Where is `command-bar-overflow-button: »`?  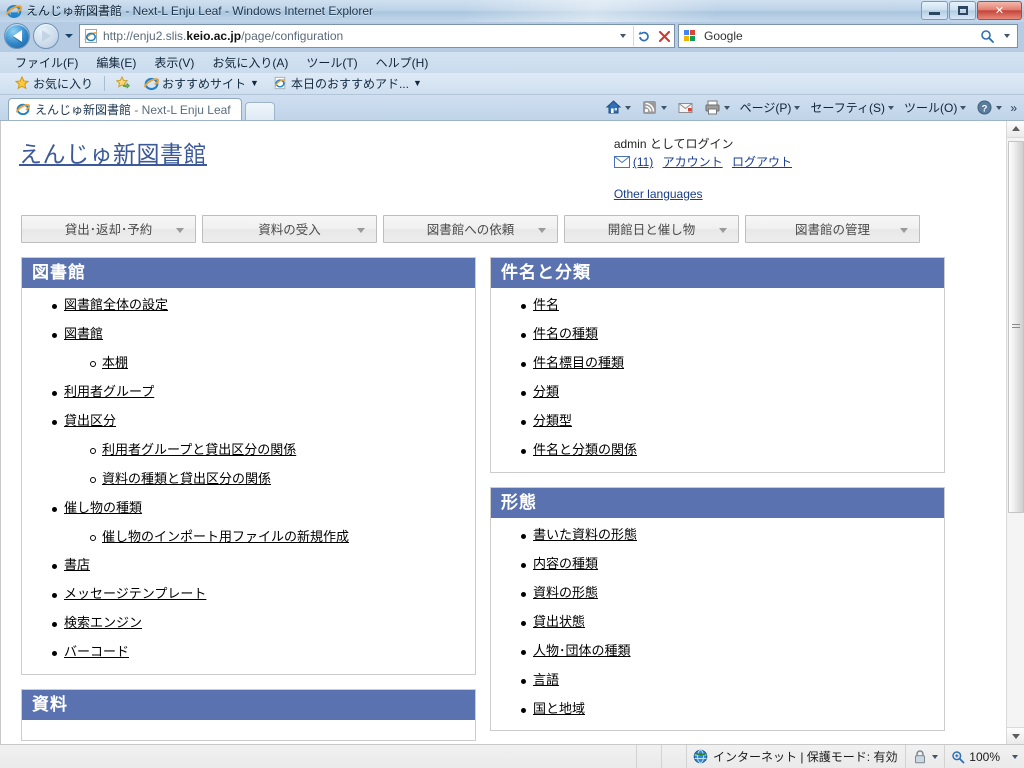 command-bar-overflow-button: » is located at coordinates (1013, 108).